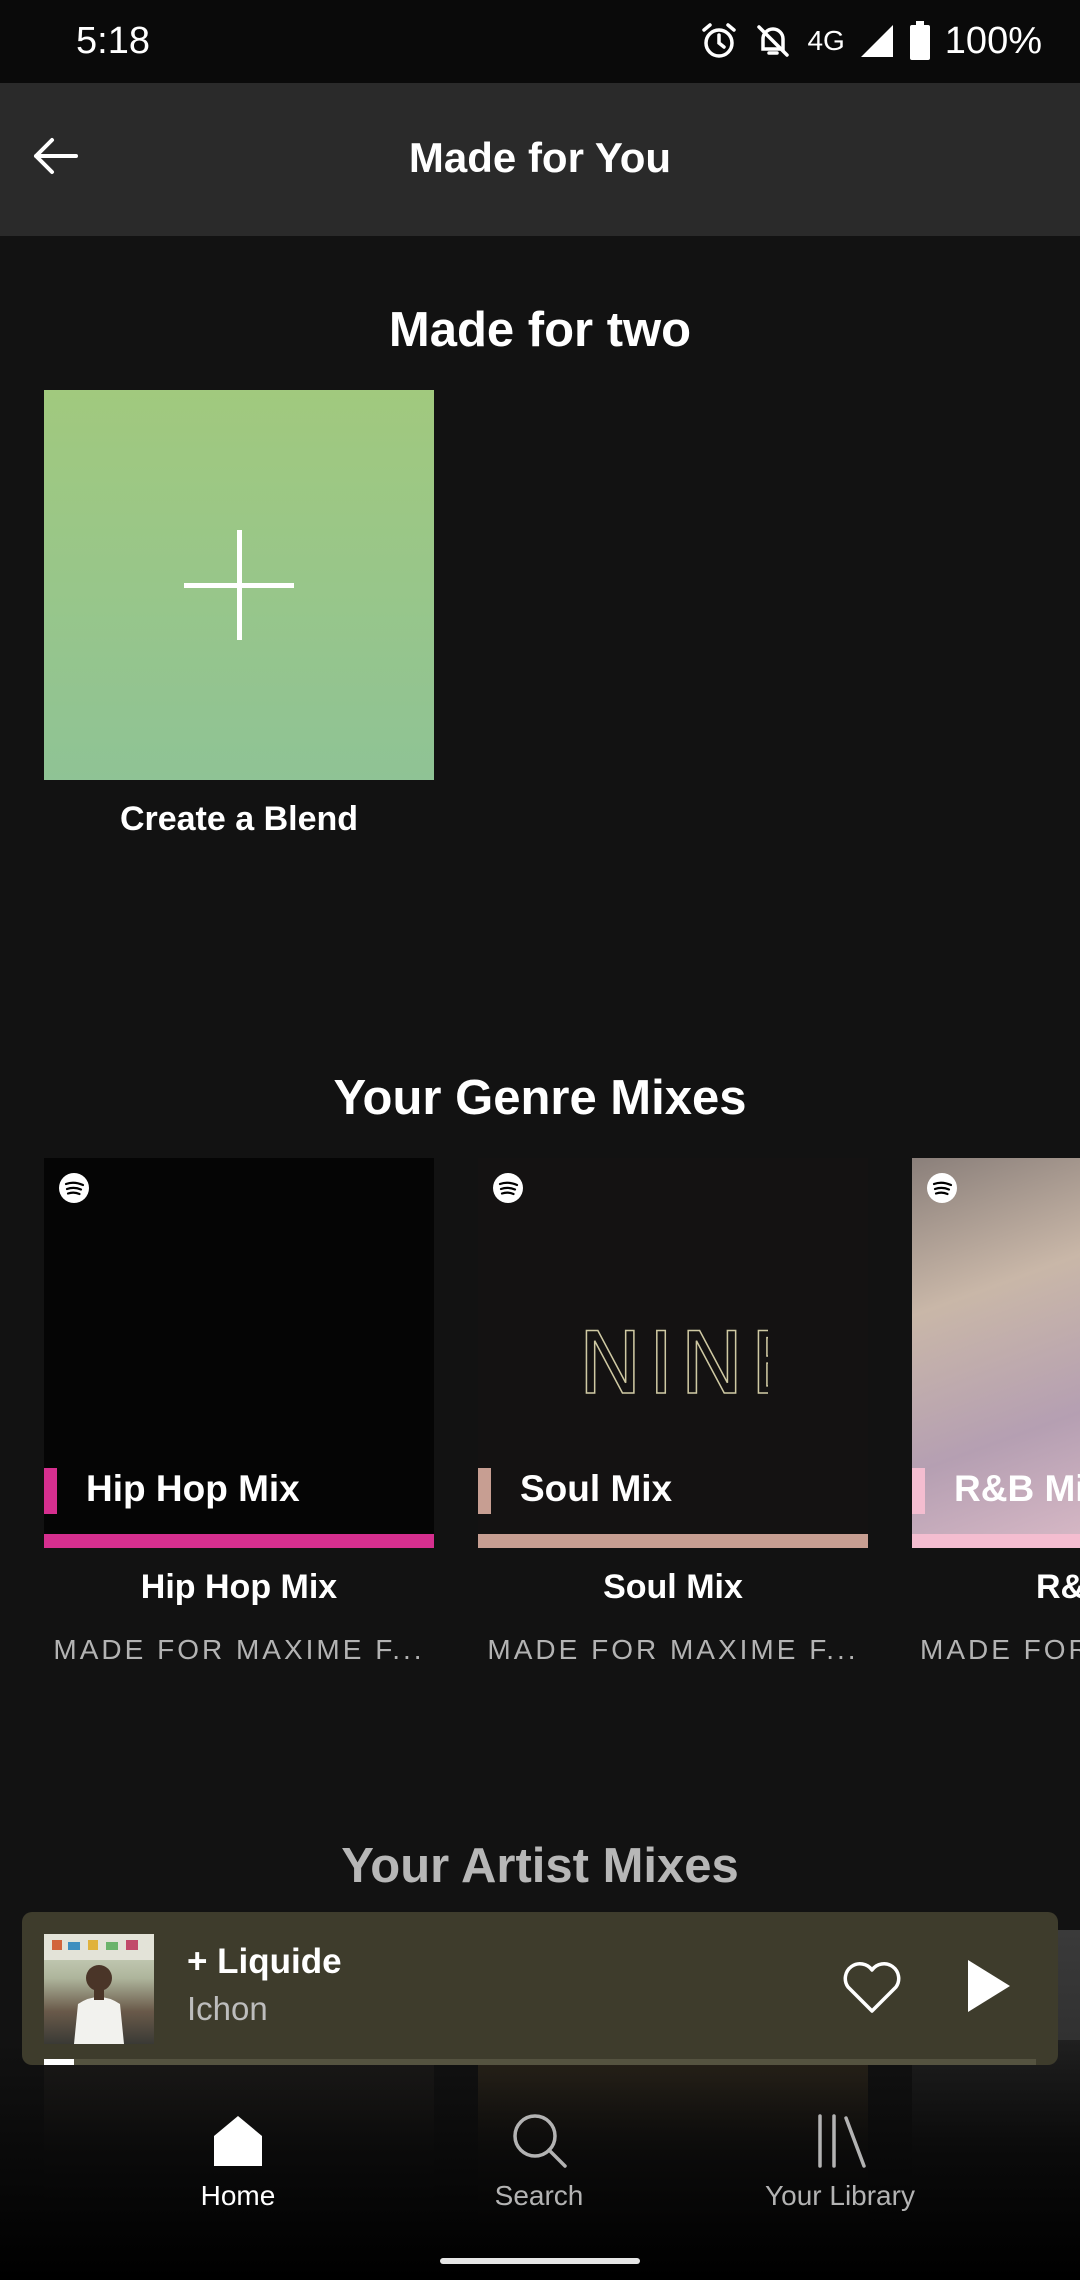 This screenshot has width=1080, height=2280. What do you see at coordinates (239, 1587) in the screenshot?
I see `mix-title: Hip Hop Mix` at bounding box center [239, 1587].